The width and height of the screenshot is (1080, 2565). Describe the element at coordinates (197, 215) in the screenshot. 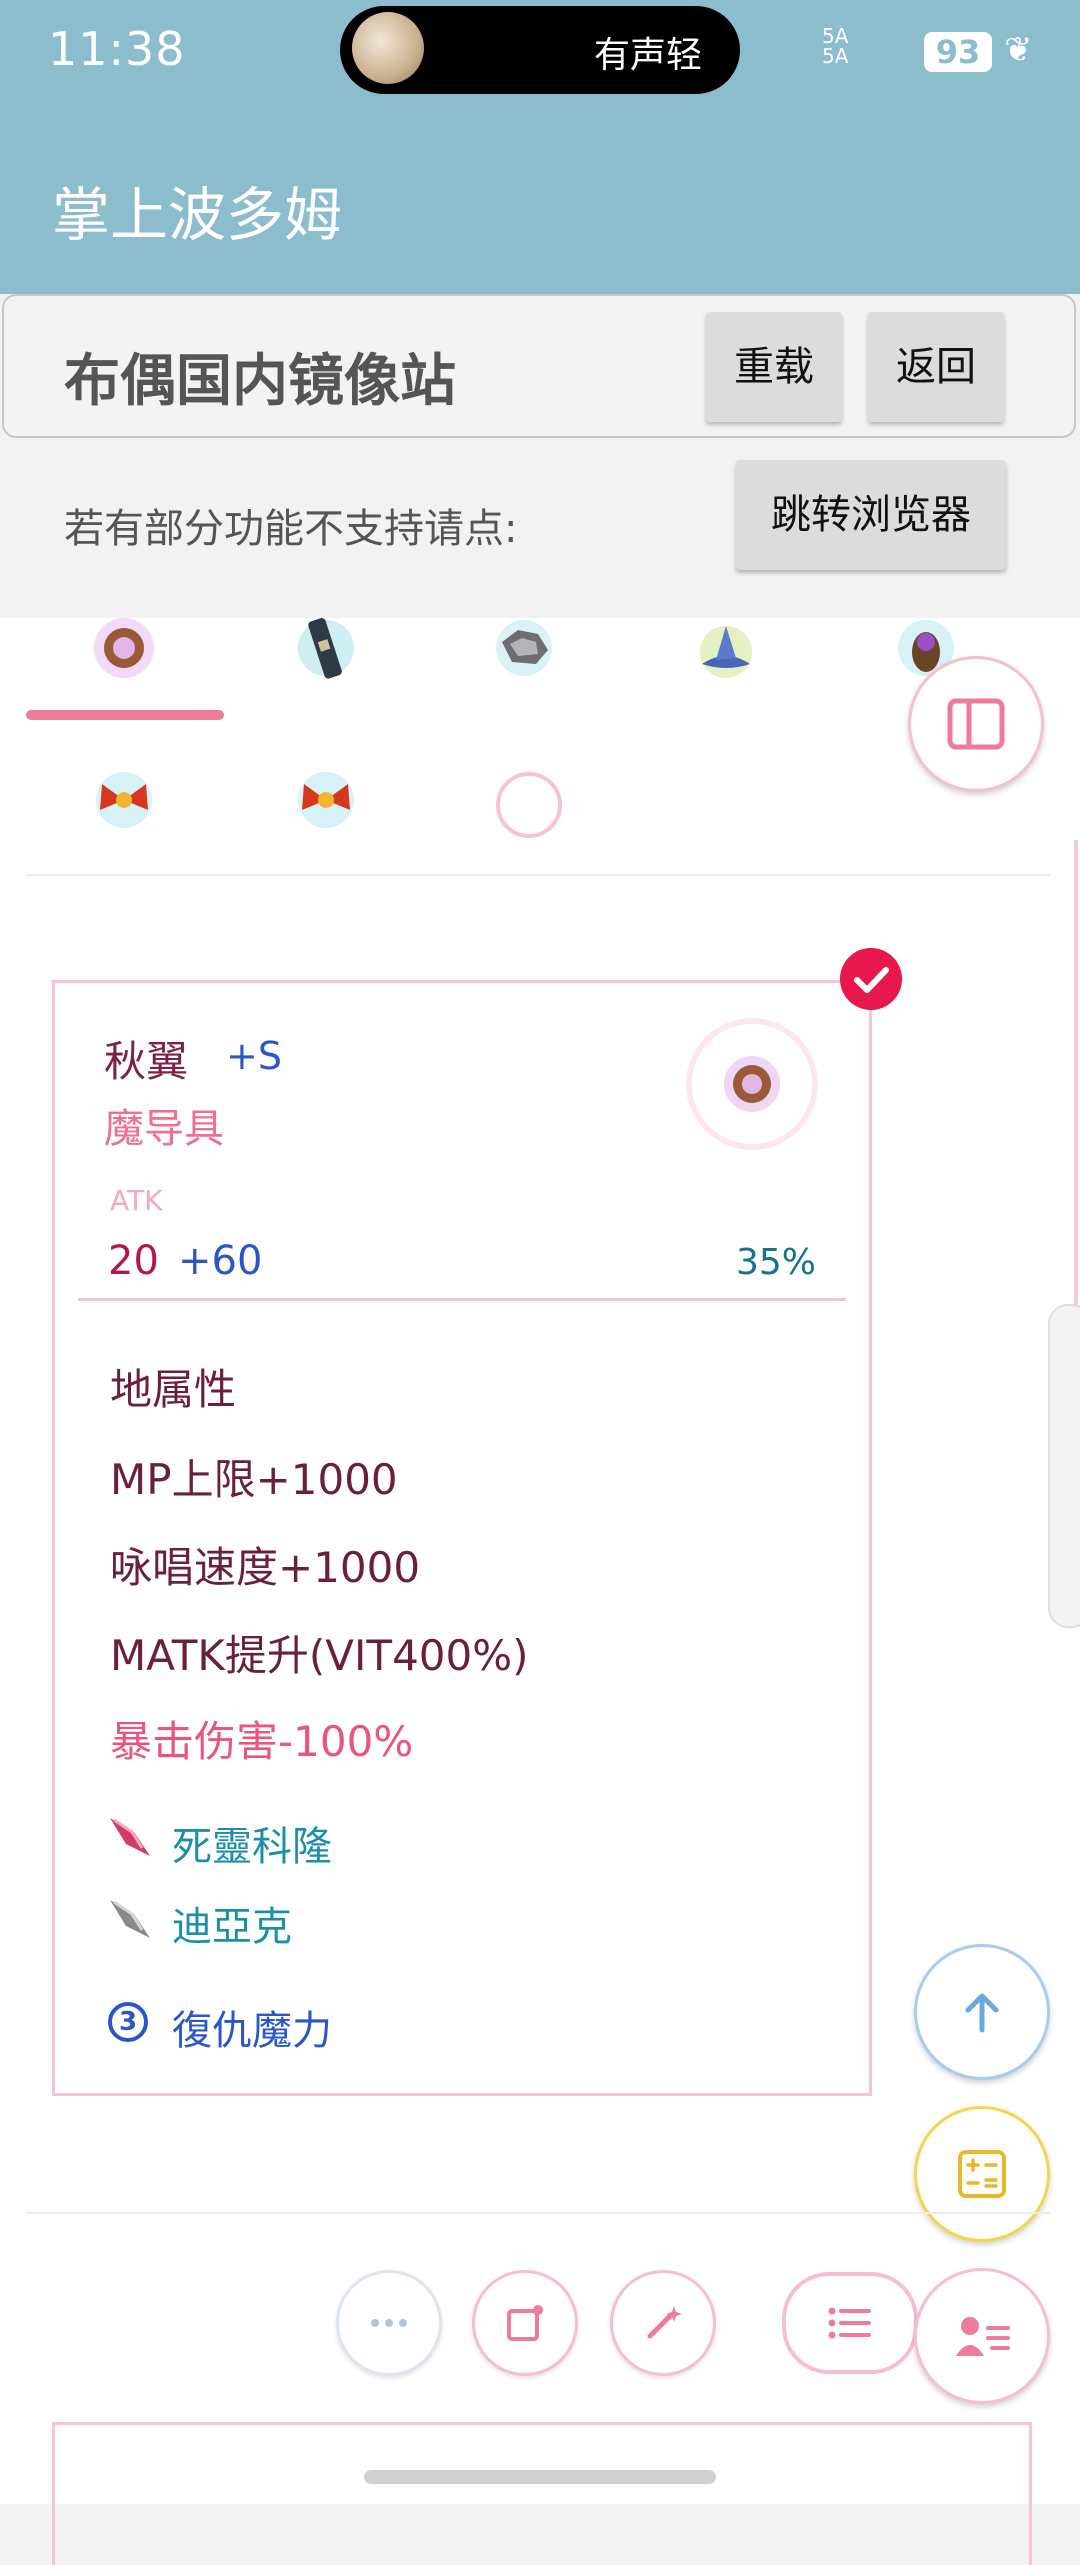

I see `app-title: 掌上波多姆` at that location.